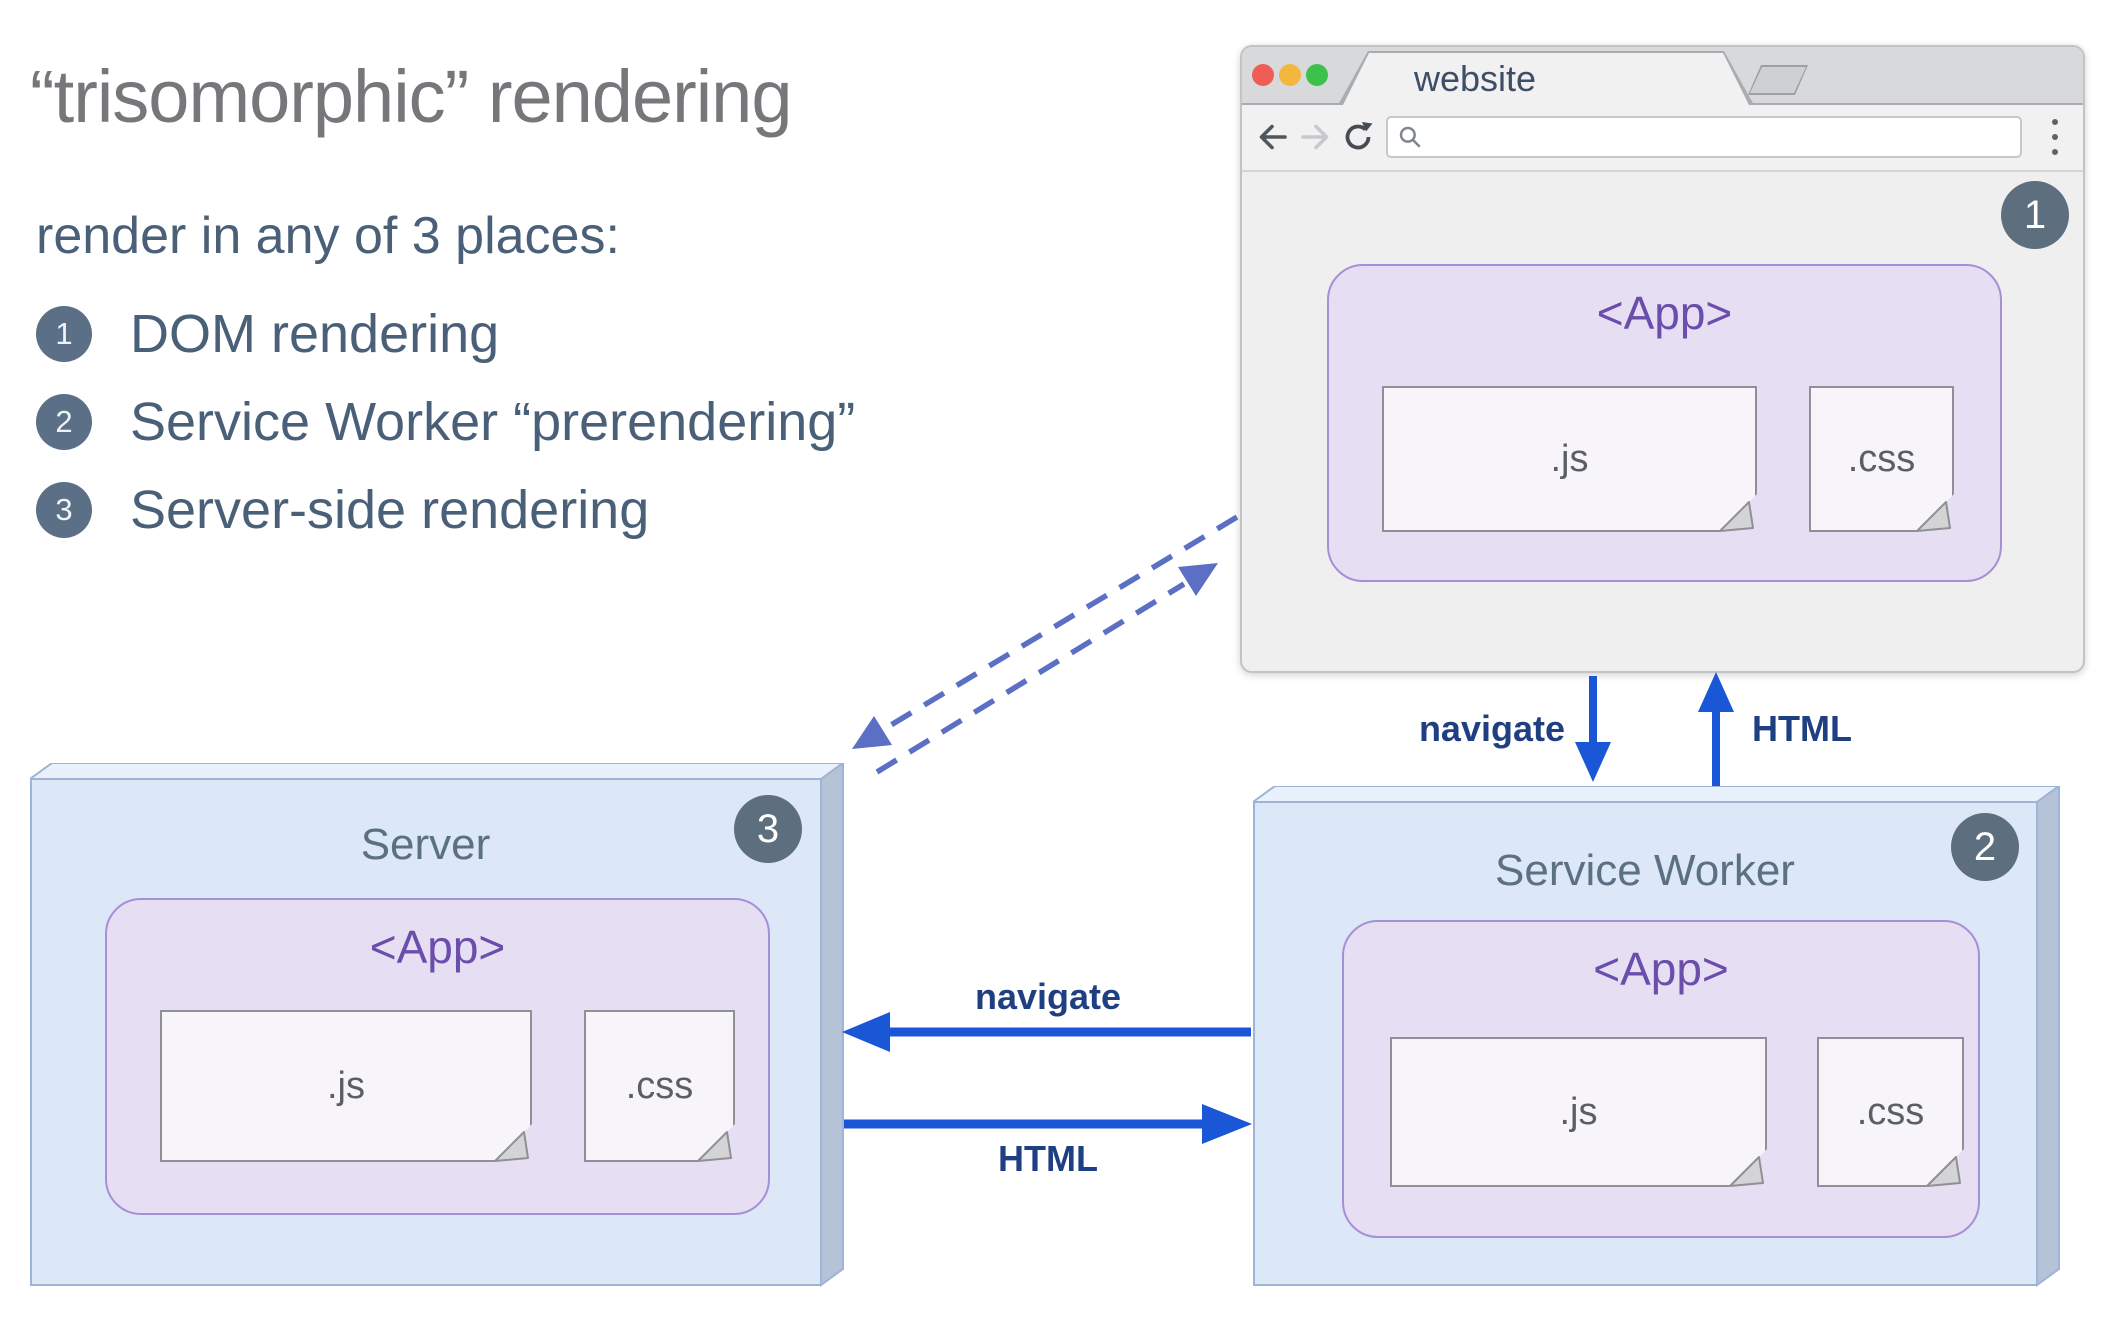  Describe the element at coordinates (64, 422) in the screenshot. I see `list-number-badge: 2` at that location.